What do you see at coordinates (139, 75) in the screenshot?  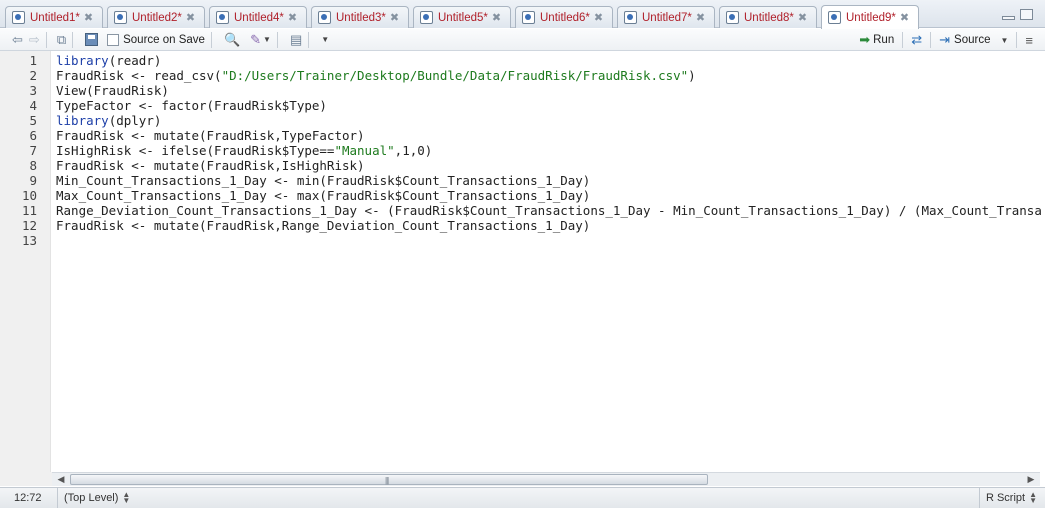 I see `code-text: FraudRisk <- read_csv(` at bounding box center [139, 75].